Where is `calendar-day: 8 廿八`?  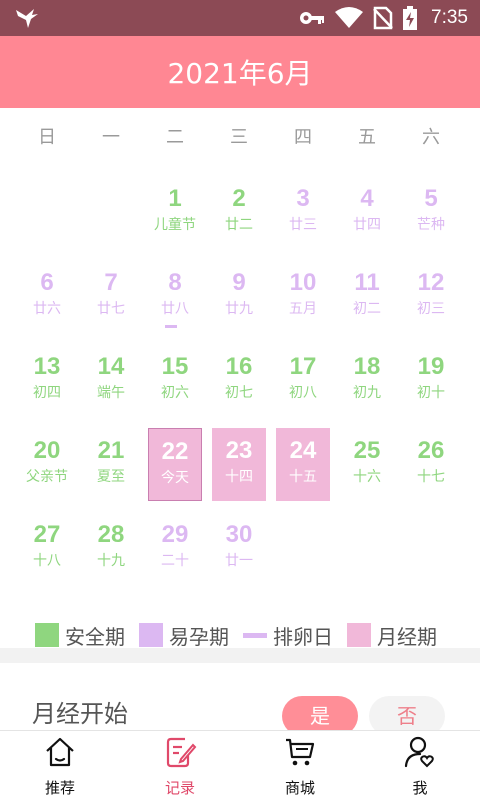
calendar-day: 8 廿八 is located at coordinates (175, 294).